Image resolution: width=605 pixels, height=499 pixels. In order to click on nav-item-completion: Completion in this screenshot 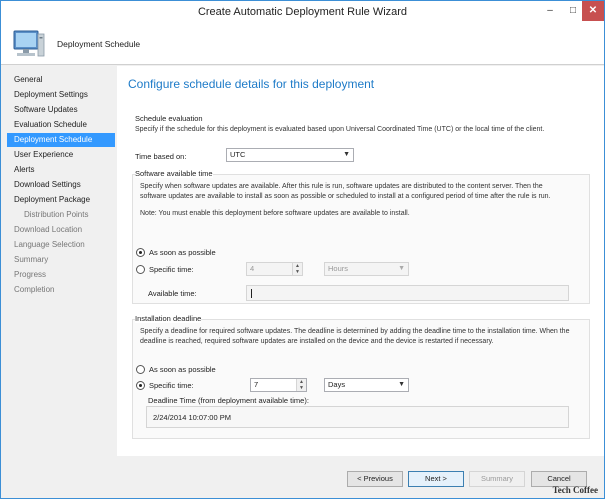, I will do `click(34, 289)`.